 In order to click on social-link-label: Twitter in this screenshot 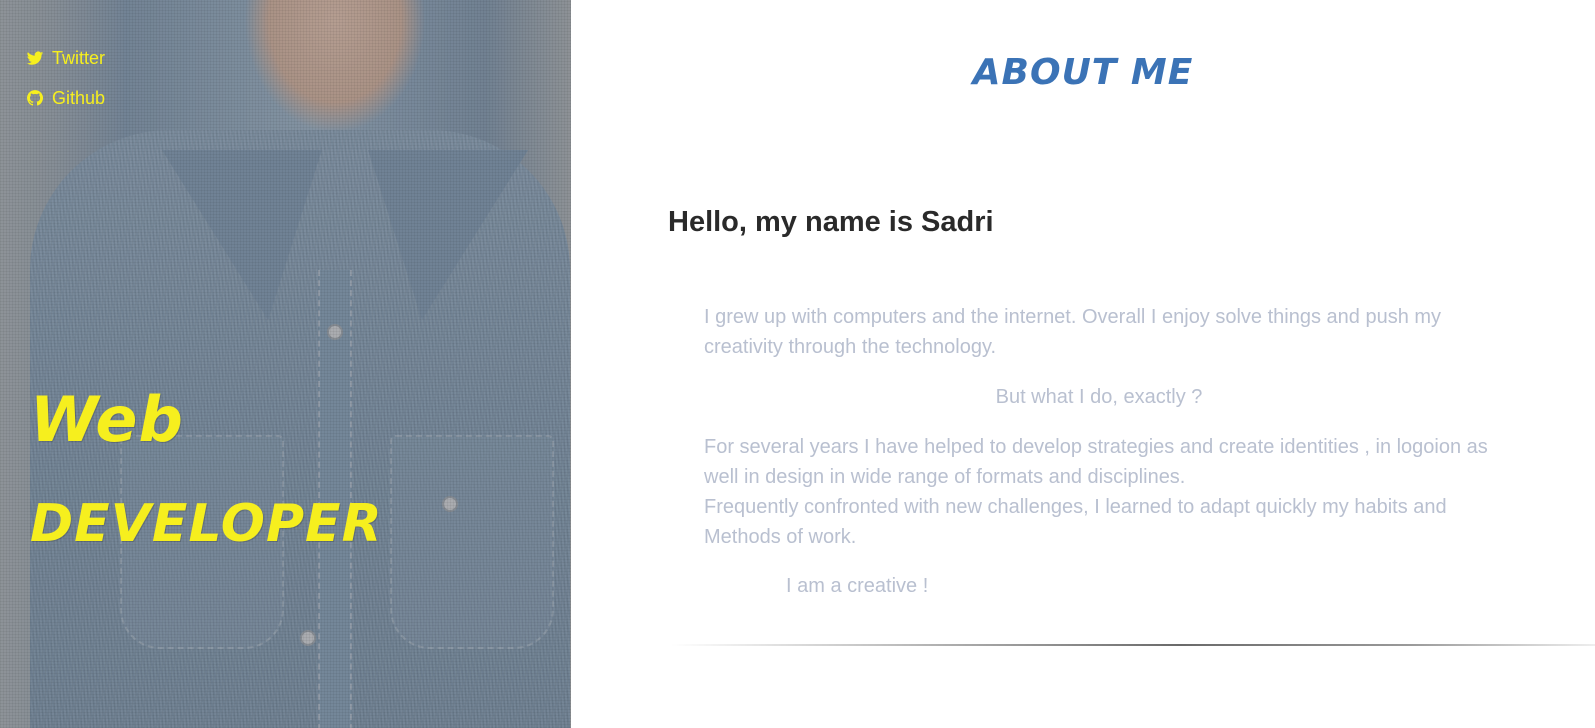, I will do `click(79, 57)`.